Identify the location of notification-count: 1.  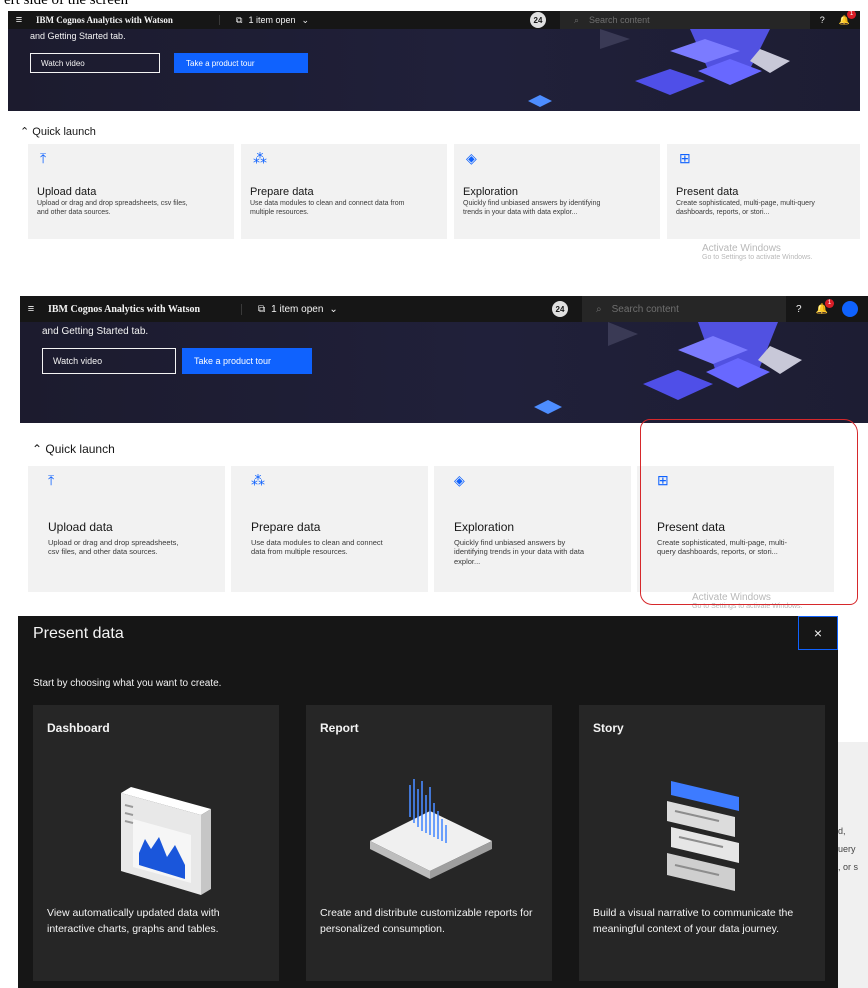
(829, 303).